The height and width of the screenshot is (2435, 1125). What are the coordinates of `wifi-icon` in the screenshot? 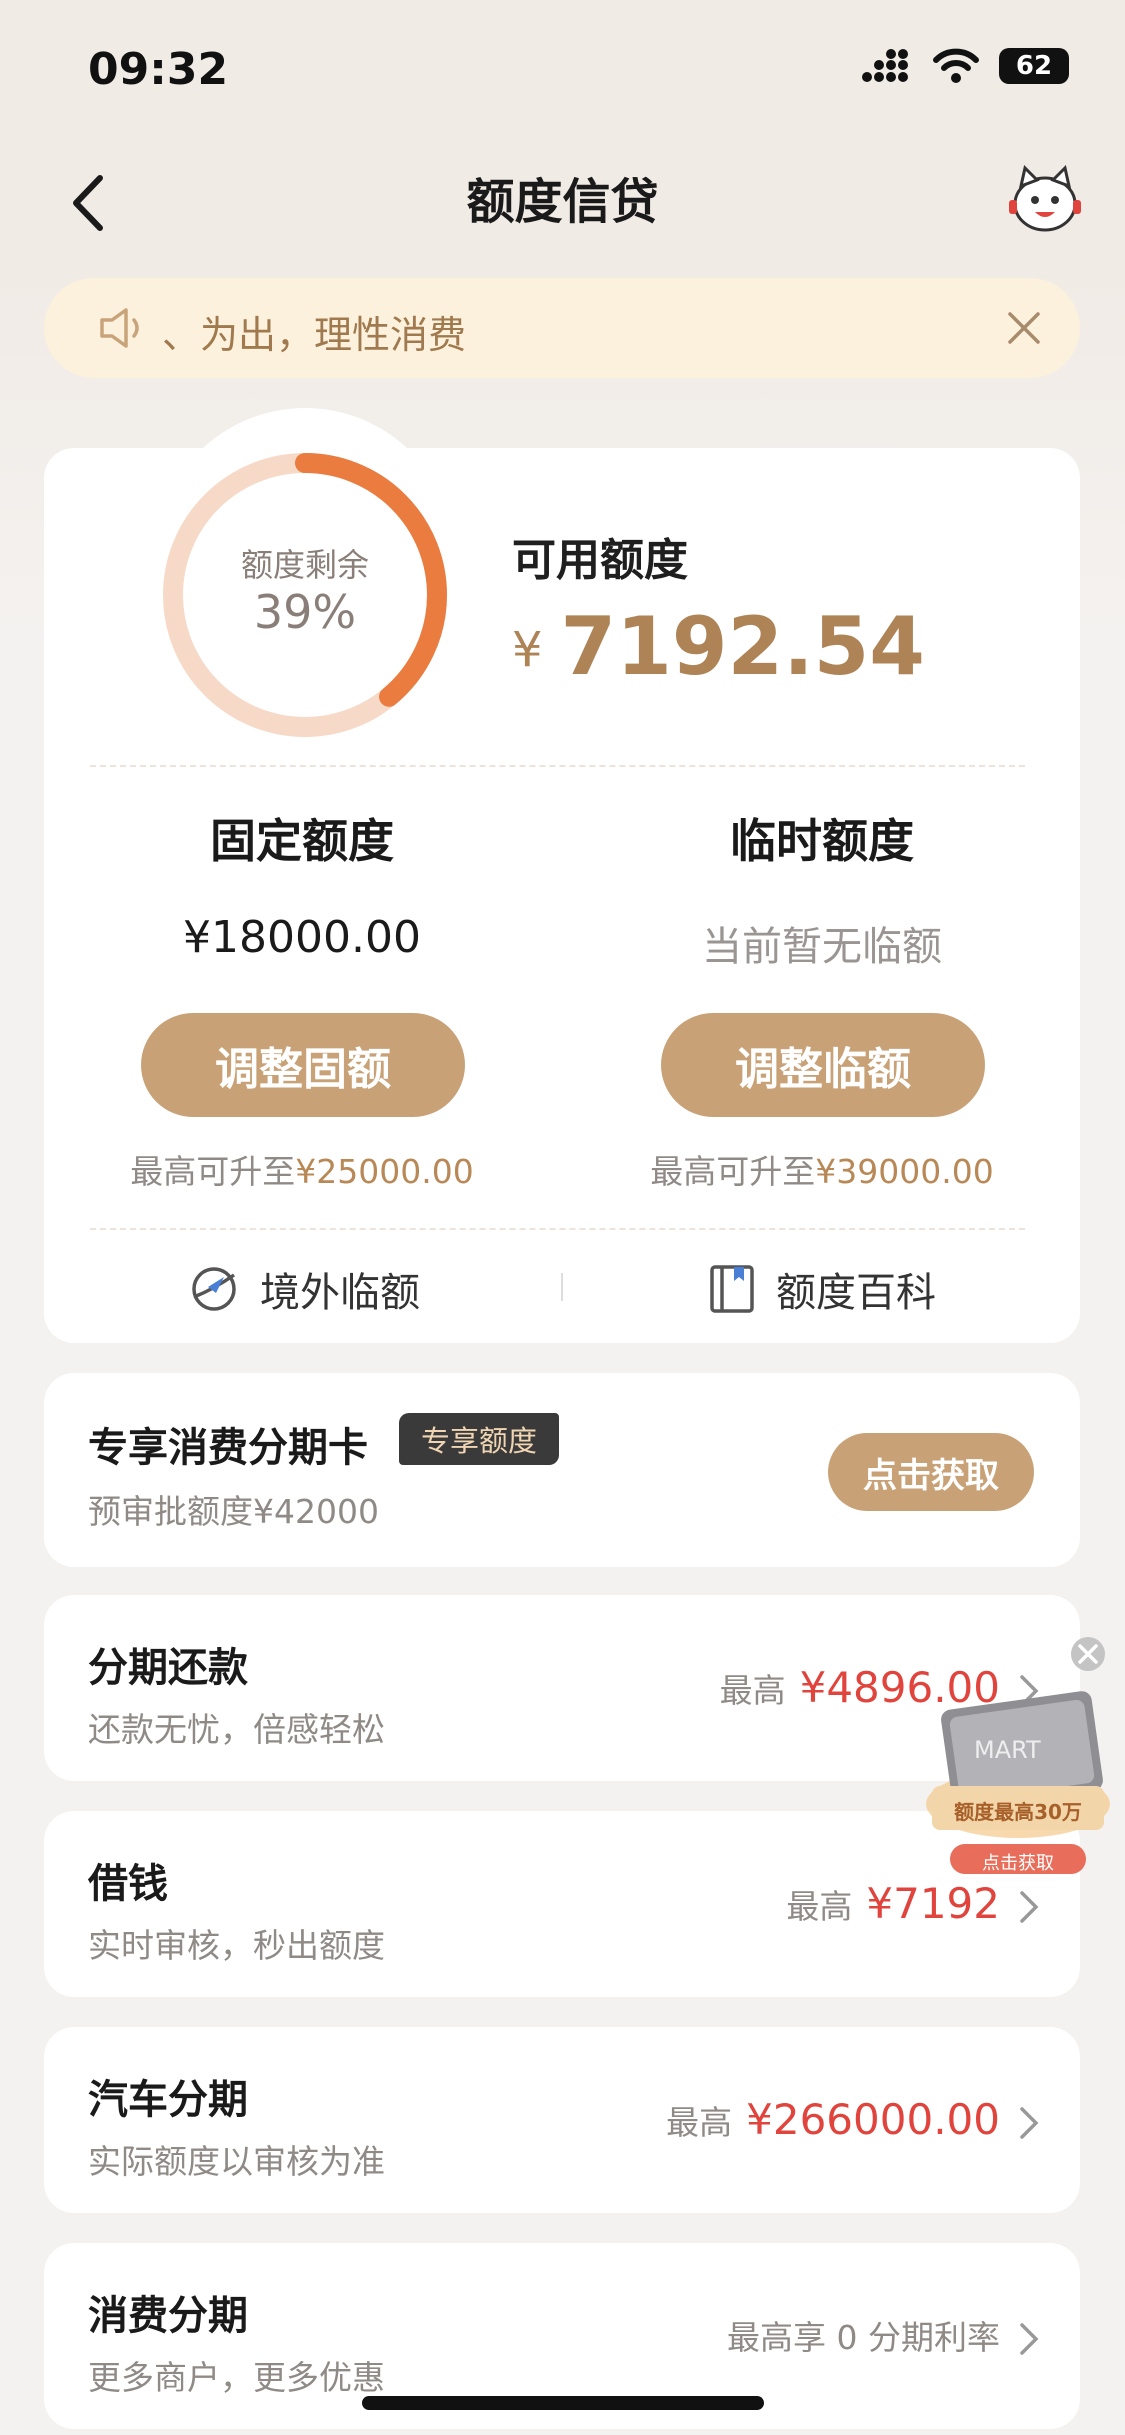 It's located at (956, 65).